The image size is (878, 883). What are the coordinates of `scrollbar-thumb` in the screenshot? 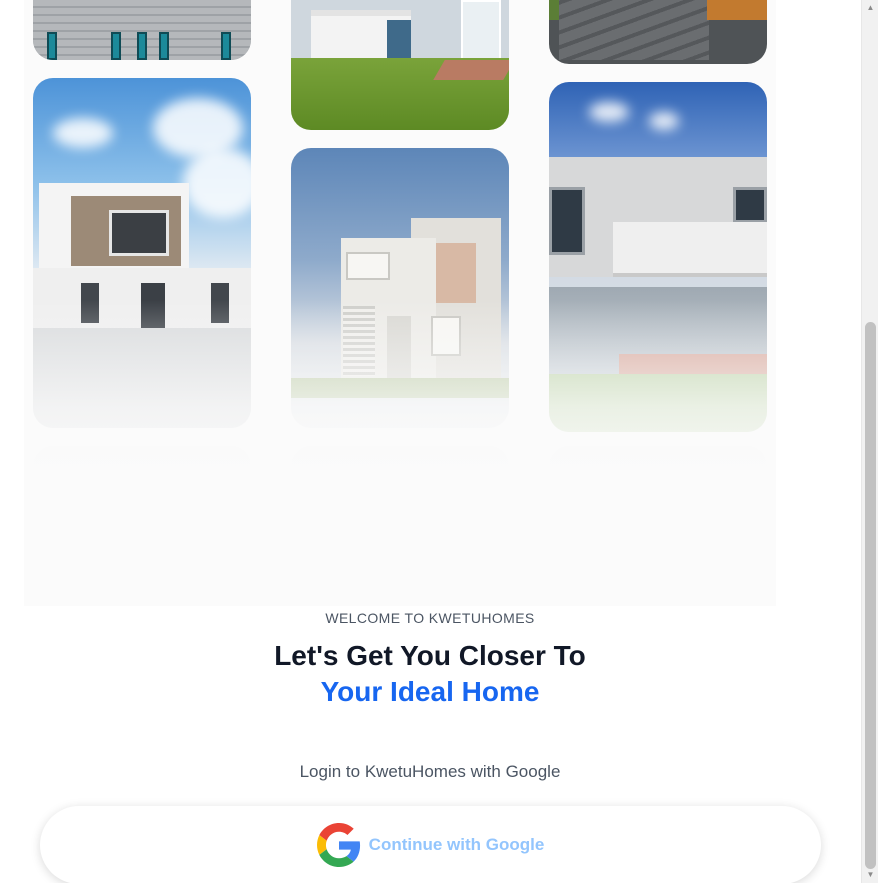 It's located at (870, 595).